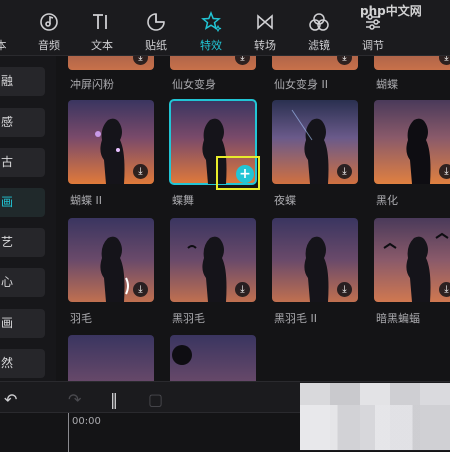 The height and width of the screenshot is (452, 450). I want to click on redo-icon: ↷, so click(74, 399).